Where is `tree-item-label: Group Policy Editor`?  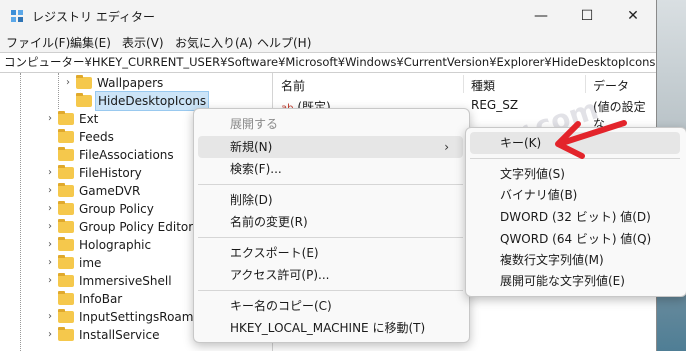
tree-item-label: Group Policy Editor is located at coordinates (136, 227).